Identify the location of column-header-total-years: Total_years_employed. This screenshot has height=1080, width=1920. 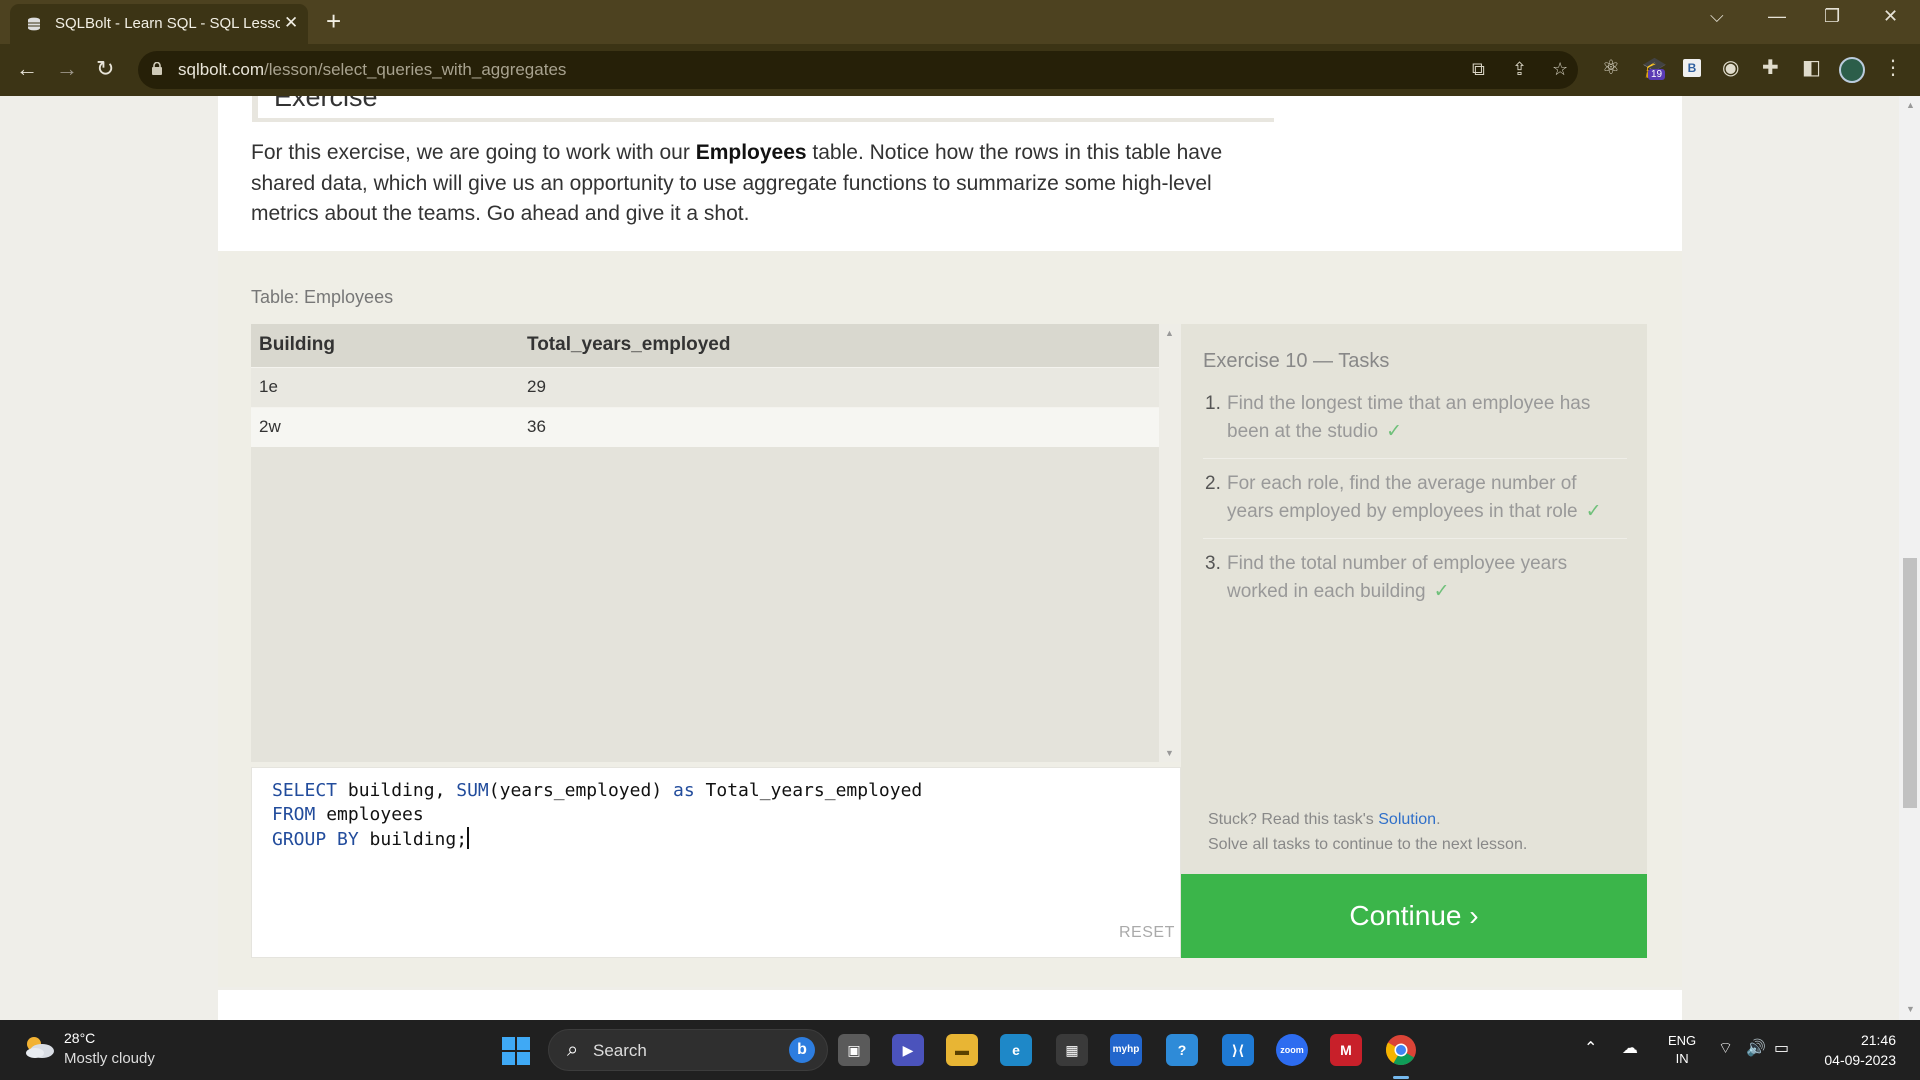
(839, 345).